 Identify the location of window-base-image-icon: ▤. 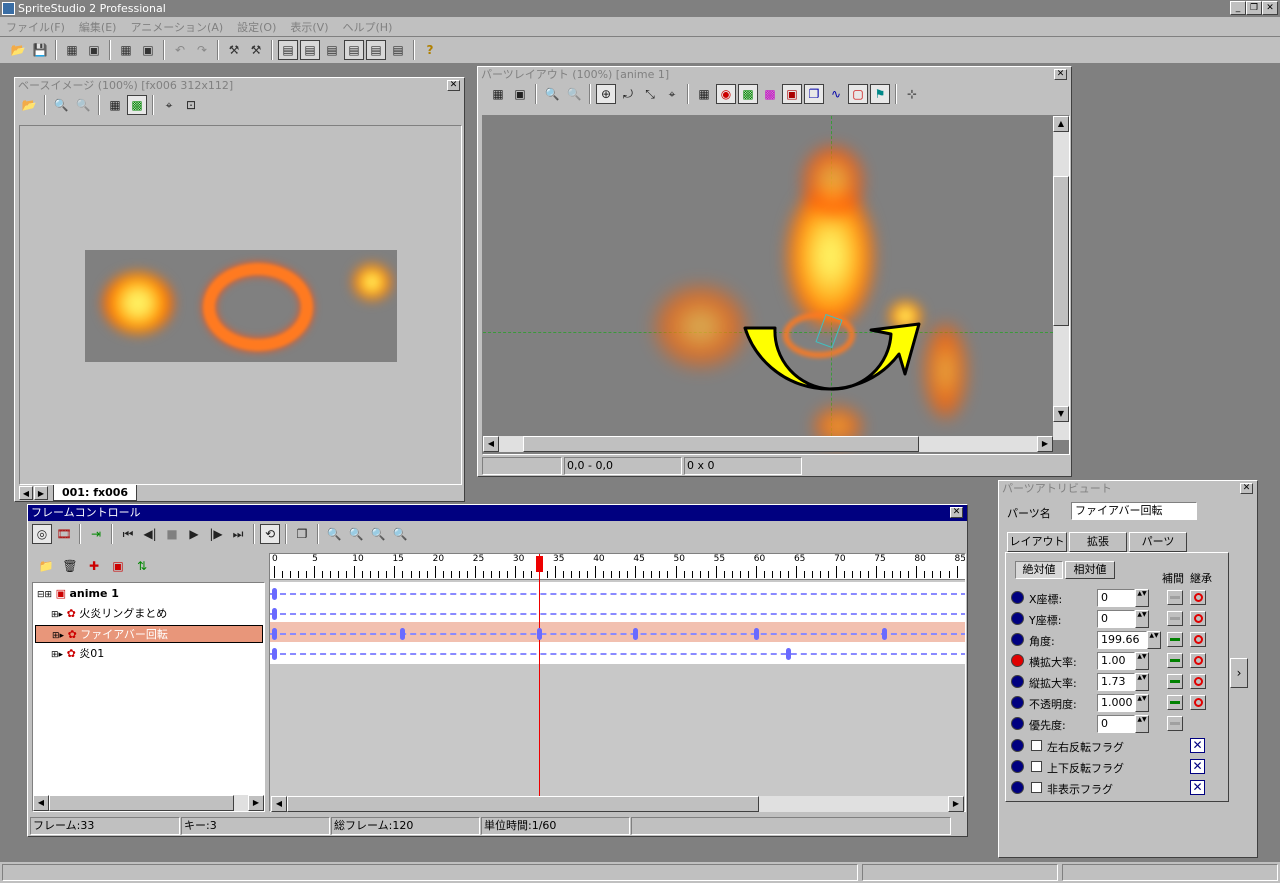
(288, 50).